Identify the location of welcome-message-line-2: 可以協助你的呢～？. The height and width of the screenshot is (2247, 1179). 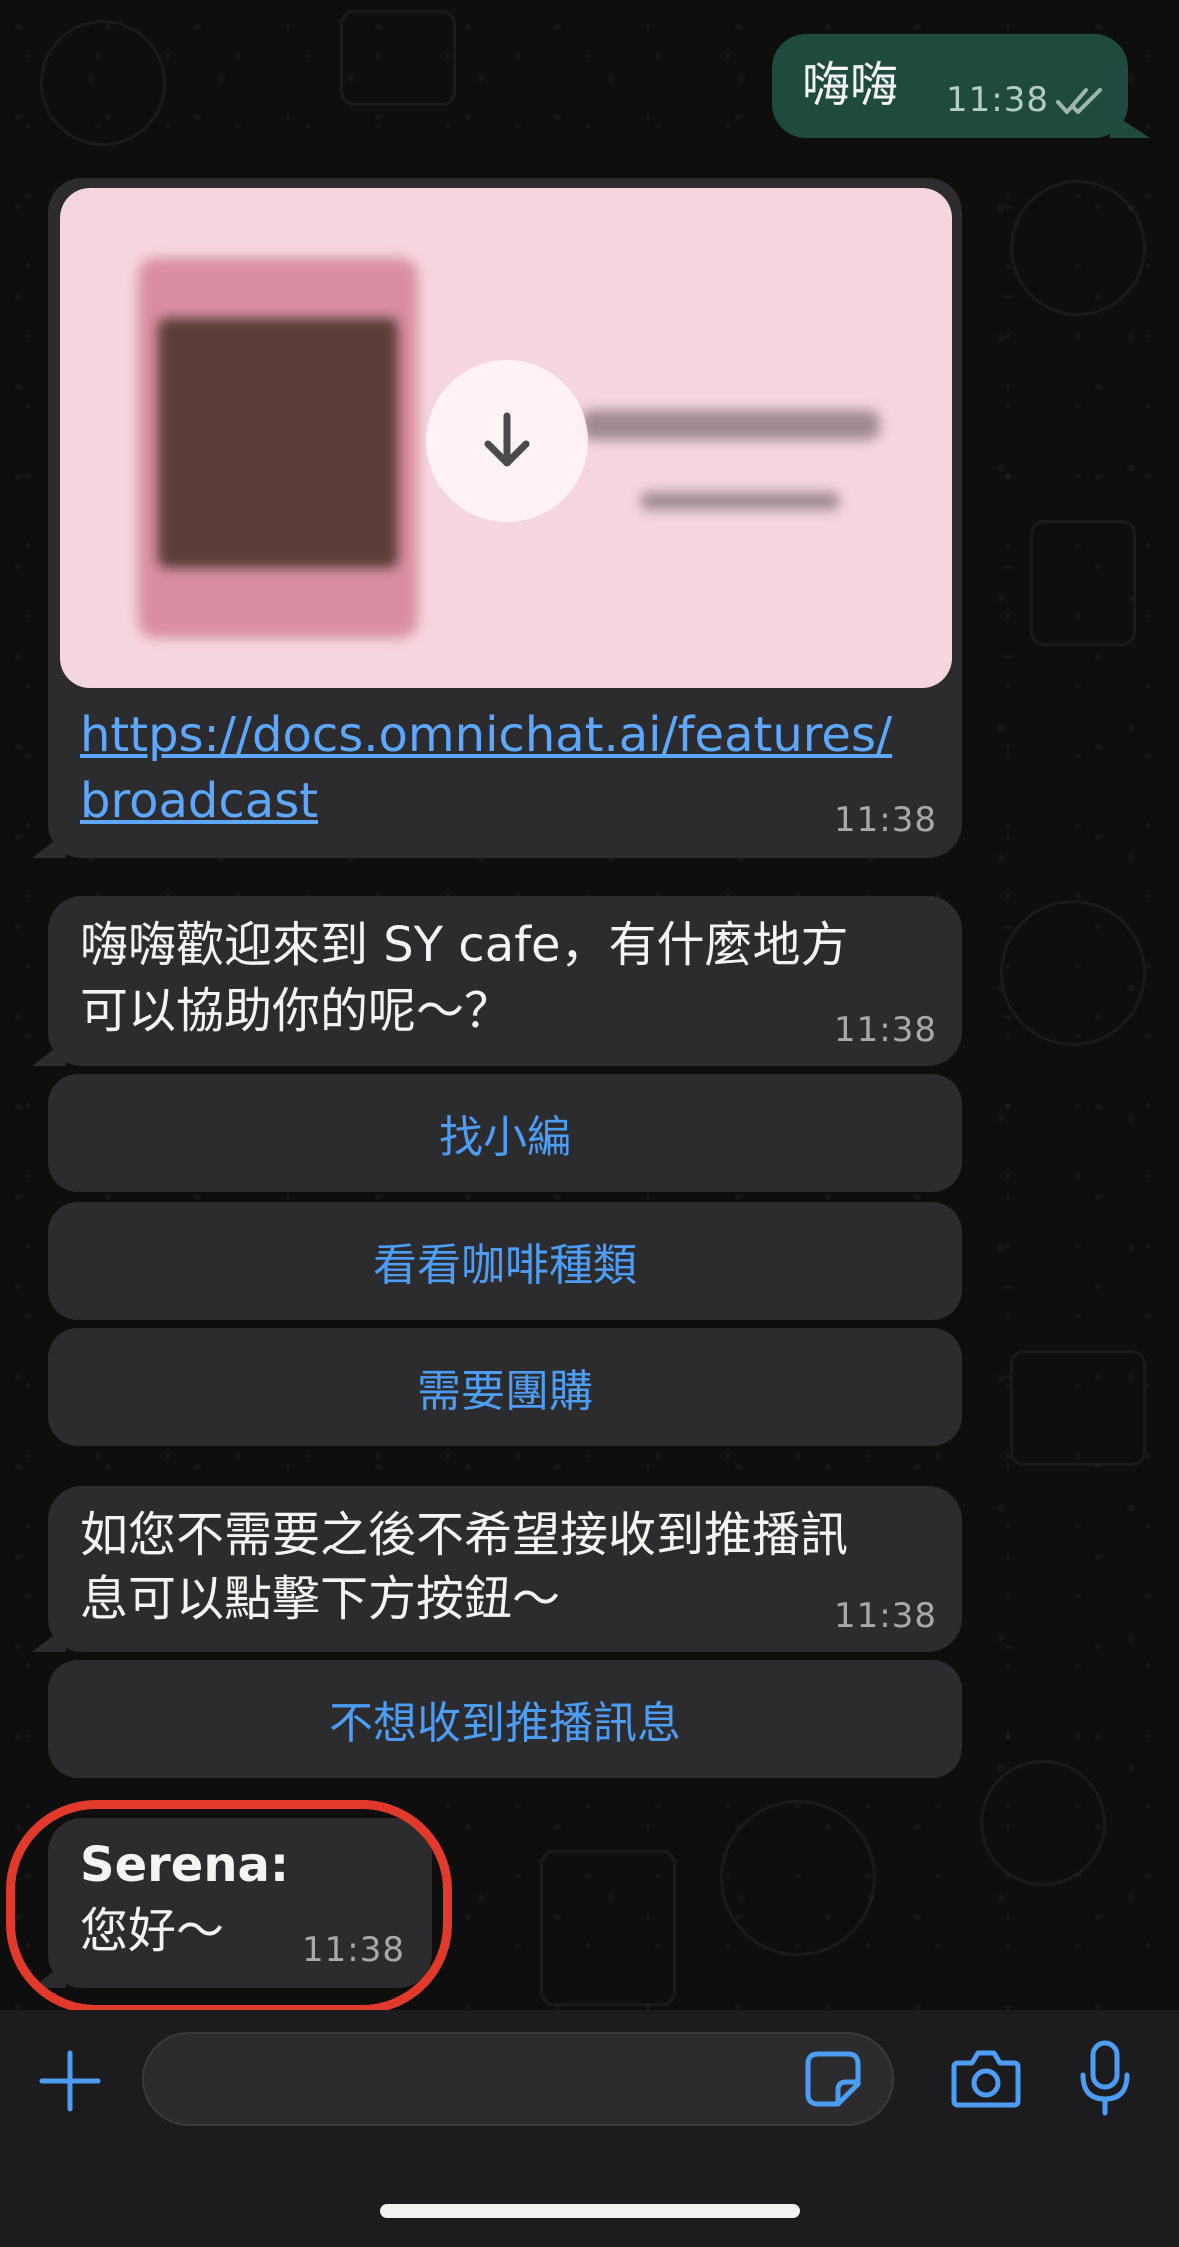
(296, 1011).